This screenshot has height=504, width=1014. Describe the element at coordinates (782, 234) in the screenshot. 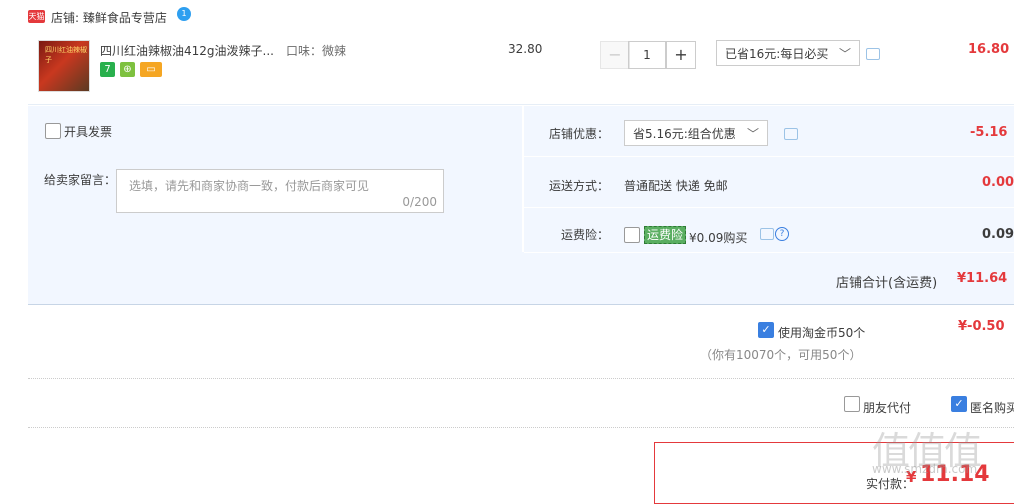

I see `help-icon: ?` at that location.